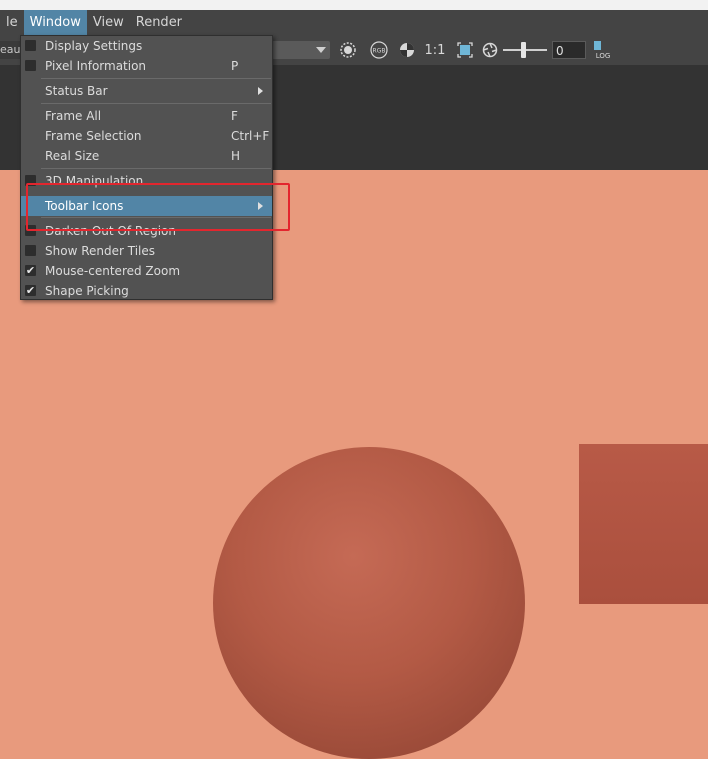 The image size is (708, 759). Describe the element at coordinates (146, 291) in the screenshot. I see `menu-item-shape-picking: ✔ Shape Picking` at that location.